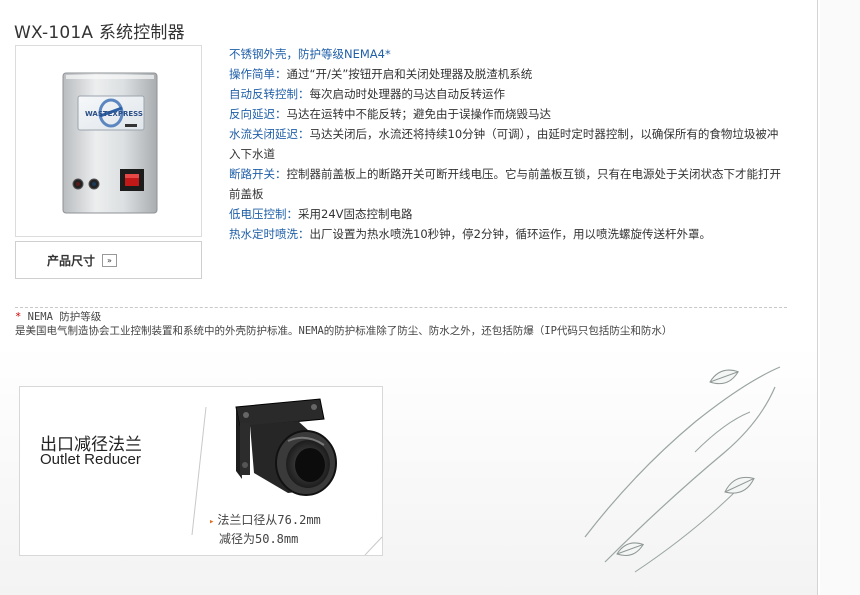 This screenshot has height=595, width=860. I want to click on feature-item: 反向延迟：马达在运转中不能反转；避免由于误操作而烧毁马达, so click(390, 114).